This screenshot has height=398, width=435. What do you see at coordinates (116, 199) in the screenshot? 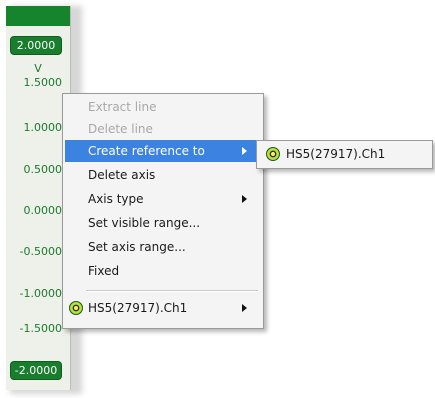
I see `menu-item-label: Axis type` at bounding box center [116, 199].